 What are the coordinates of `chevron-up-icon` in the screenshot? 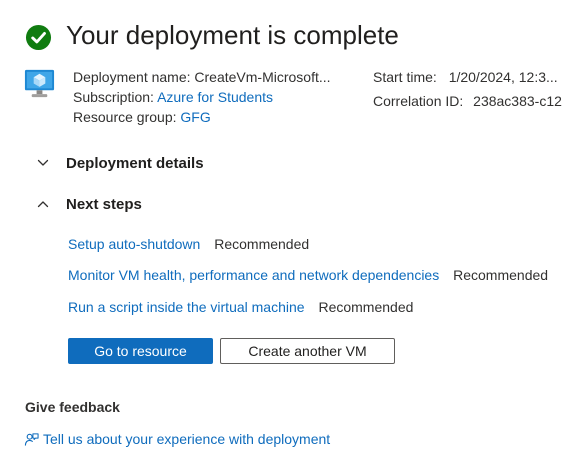 It's located at (43, 204).